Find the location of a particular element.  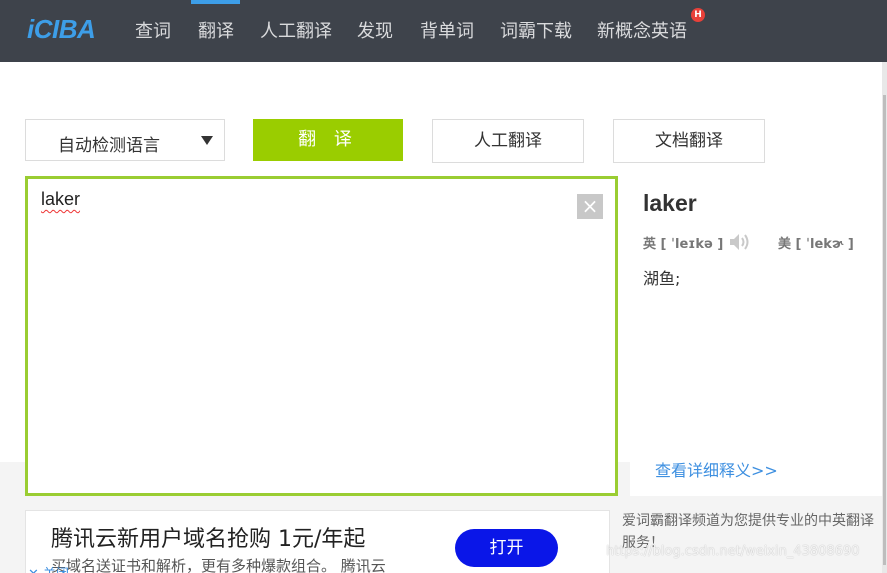

ad-title: 腾讯云新用户域名抢购 1元/年起 is located at coordinates (208, 537).